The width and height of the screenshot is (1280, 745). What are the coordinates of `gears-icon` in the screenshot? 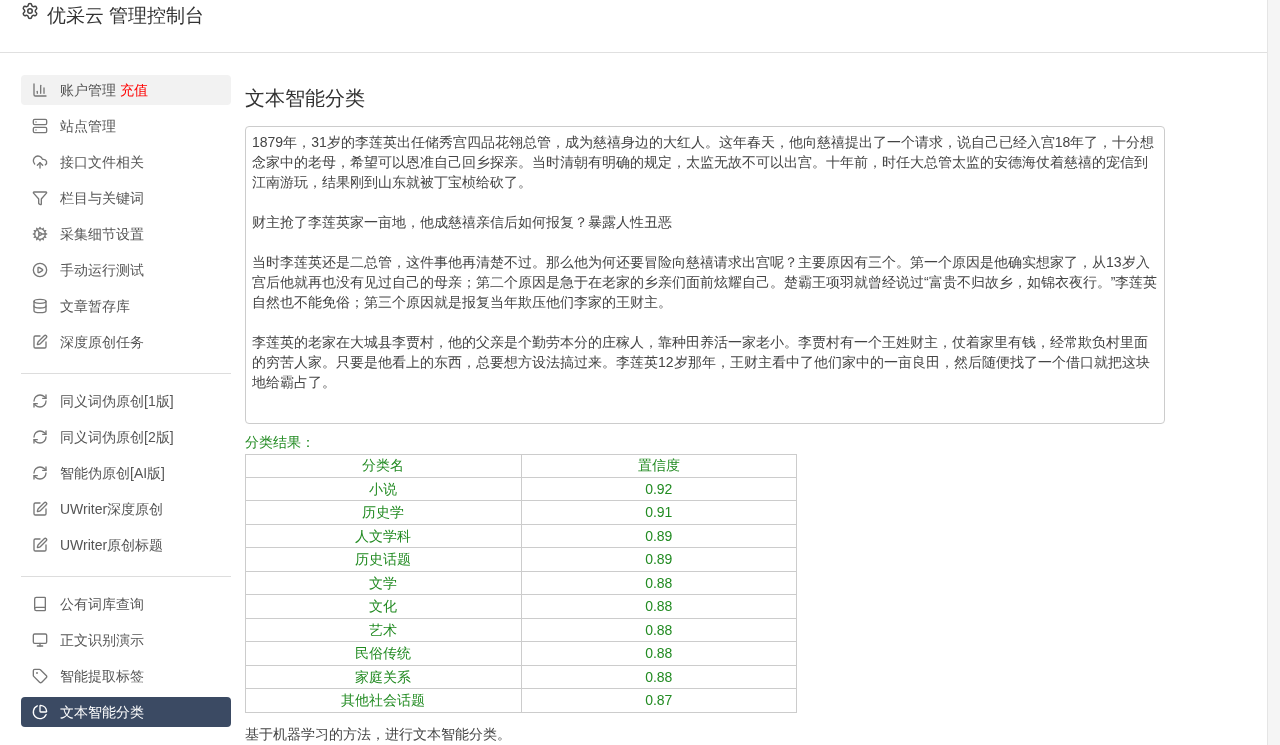 It's located at (40, 234).